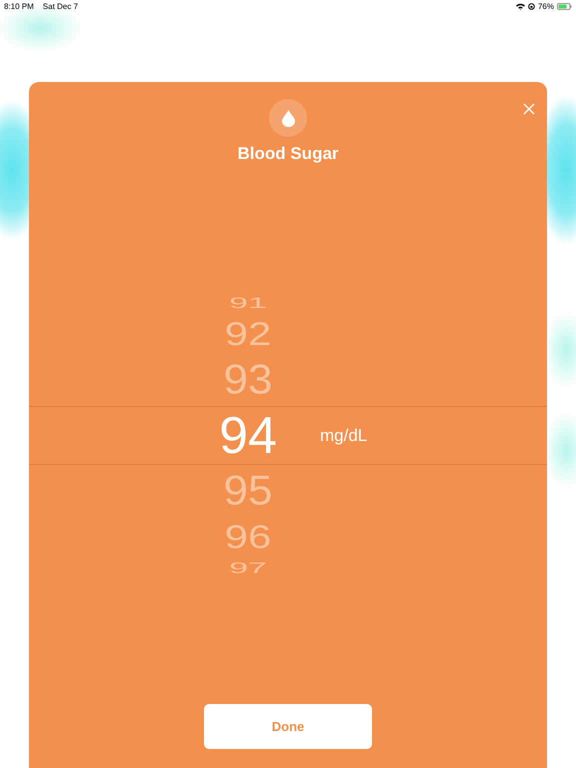  Describe the element at coordinates (344, 436) in the screenshot. I see `unit-label: mg/dL` at that location.